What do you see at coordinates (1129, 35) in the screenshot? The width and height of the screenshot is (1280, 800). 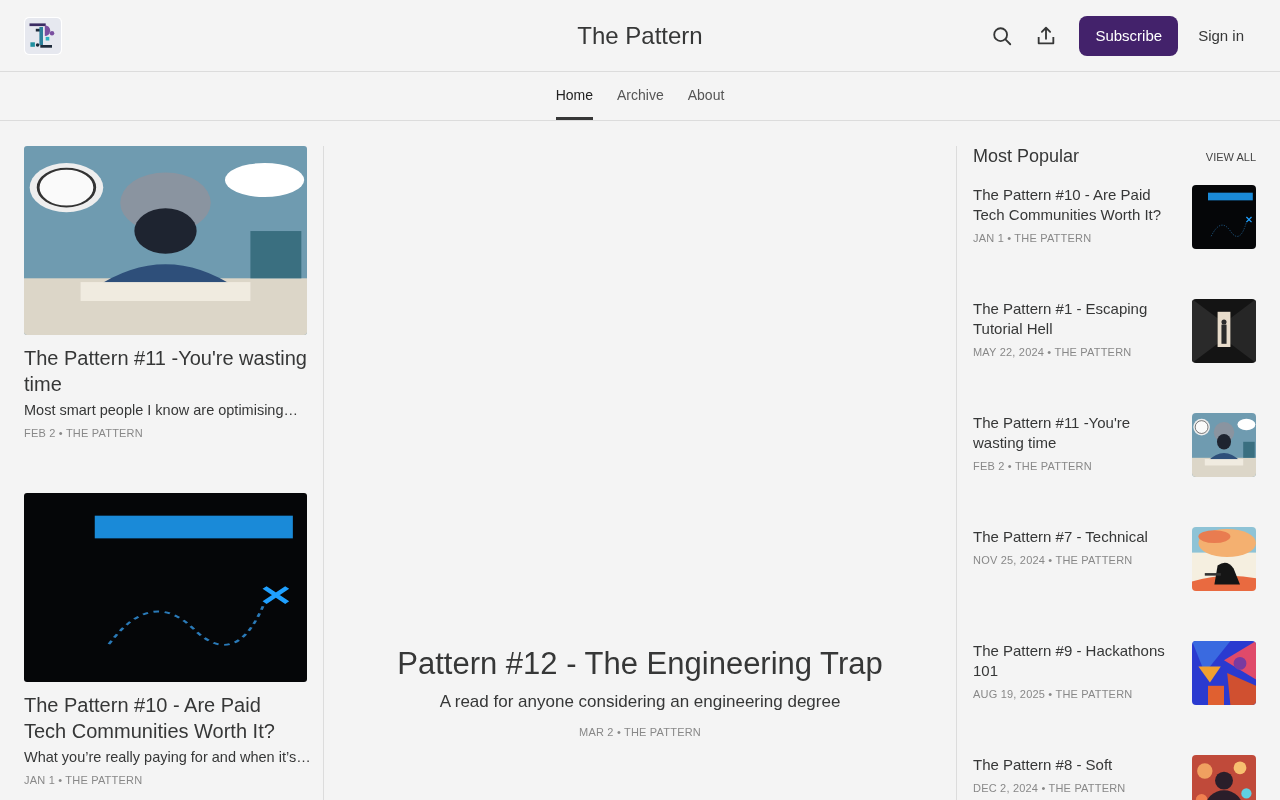 I see `subscribe-button: Subscribe` at bounding box center [1129, 35].